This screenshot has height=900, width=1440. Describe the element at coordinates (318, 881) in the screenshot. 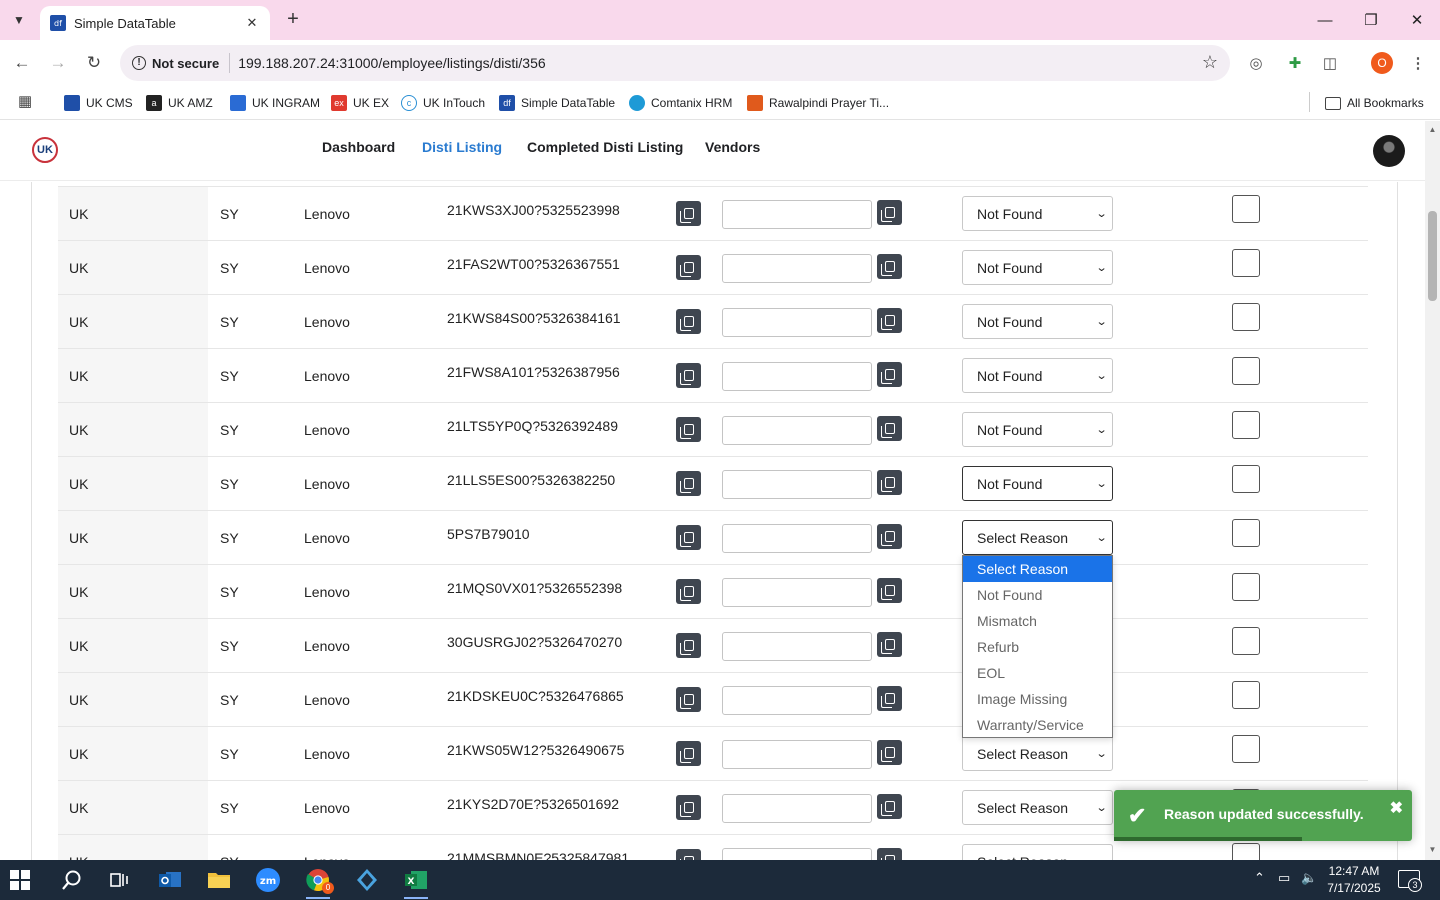

I see `chrome-icon: 0` at that location.